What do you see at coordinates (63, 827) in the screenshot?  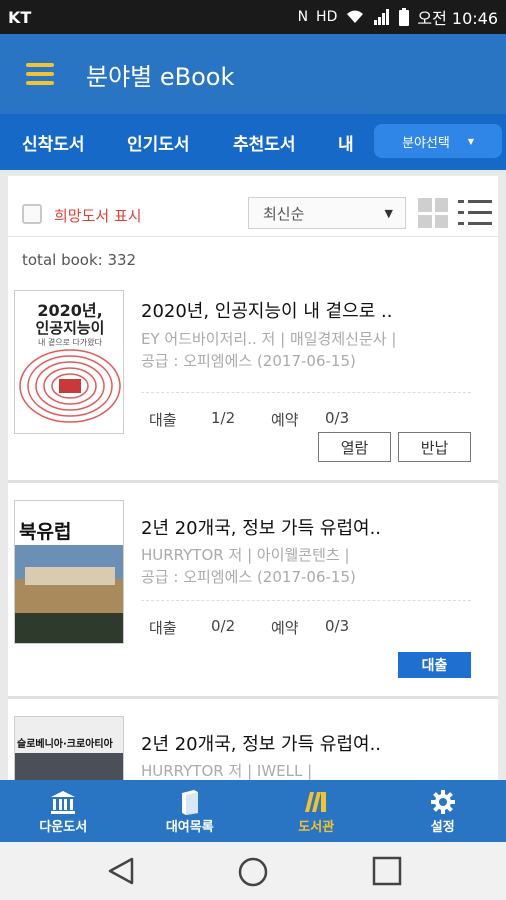 I see `nav-label: 다운도서` at bounding box center [63, 827].